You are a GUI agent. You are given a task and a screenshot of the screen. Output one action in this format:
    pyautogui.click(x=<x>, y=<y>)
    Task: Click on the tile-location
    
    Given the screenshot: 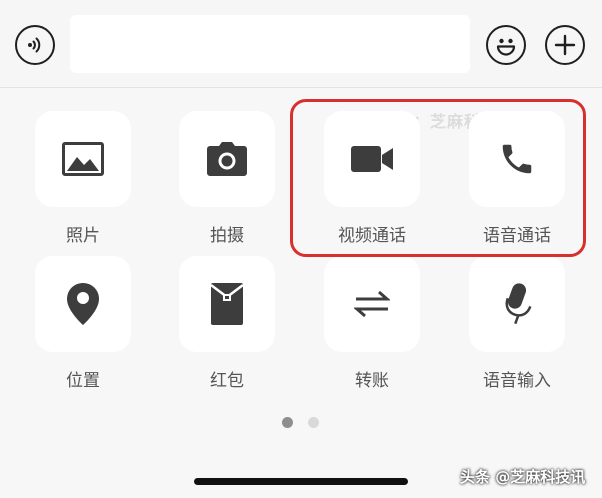 What is the action you would take?
    pyautogui.click(x=83, y=304)
    